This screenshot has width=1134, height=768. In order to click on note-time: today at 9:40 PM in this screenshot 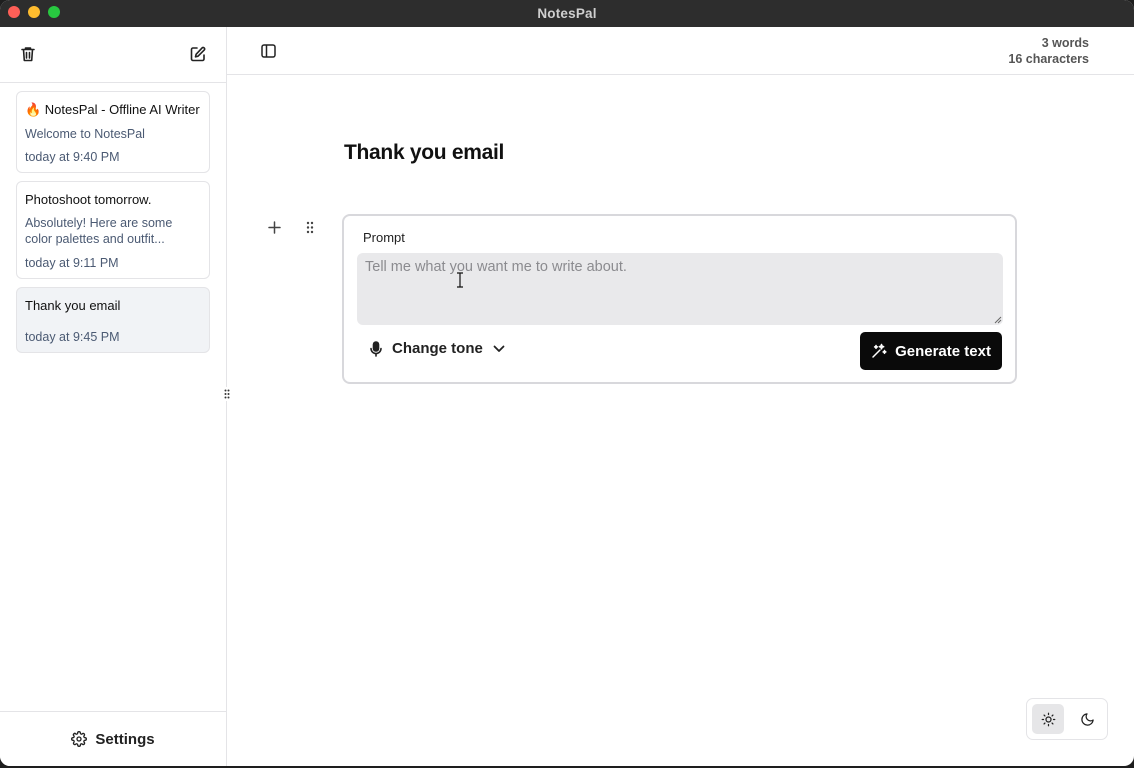, I will do `click(72, 157)`.